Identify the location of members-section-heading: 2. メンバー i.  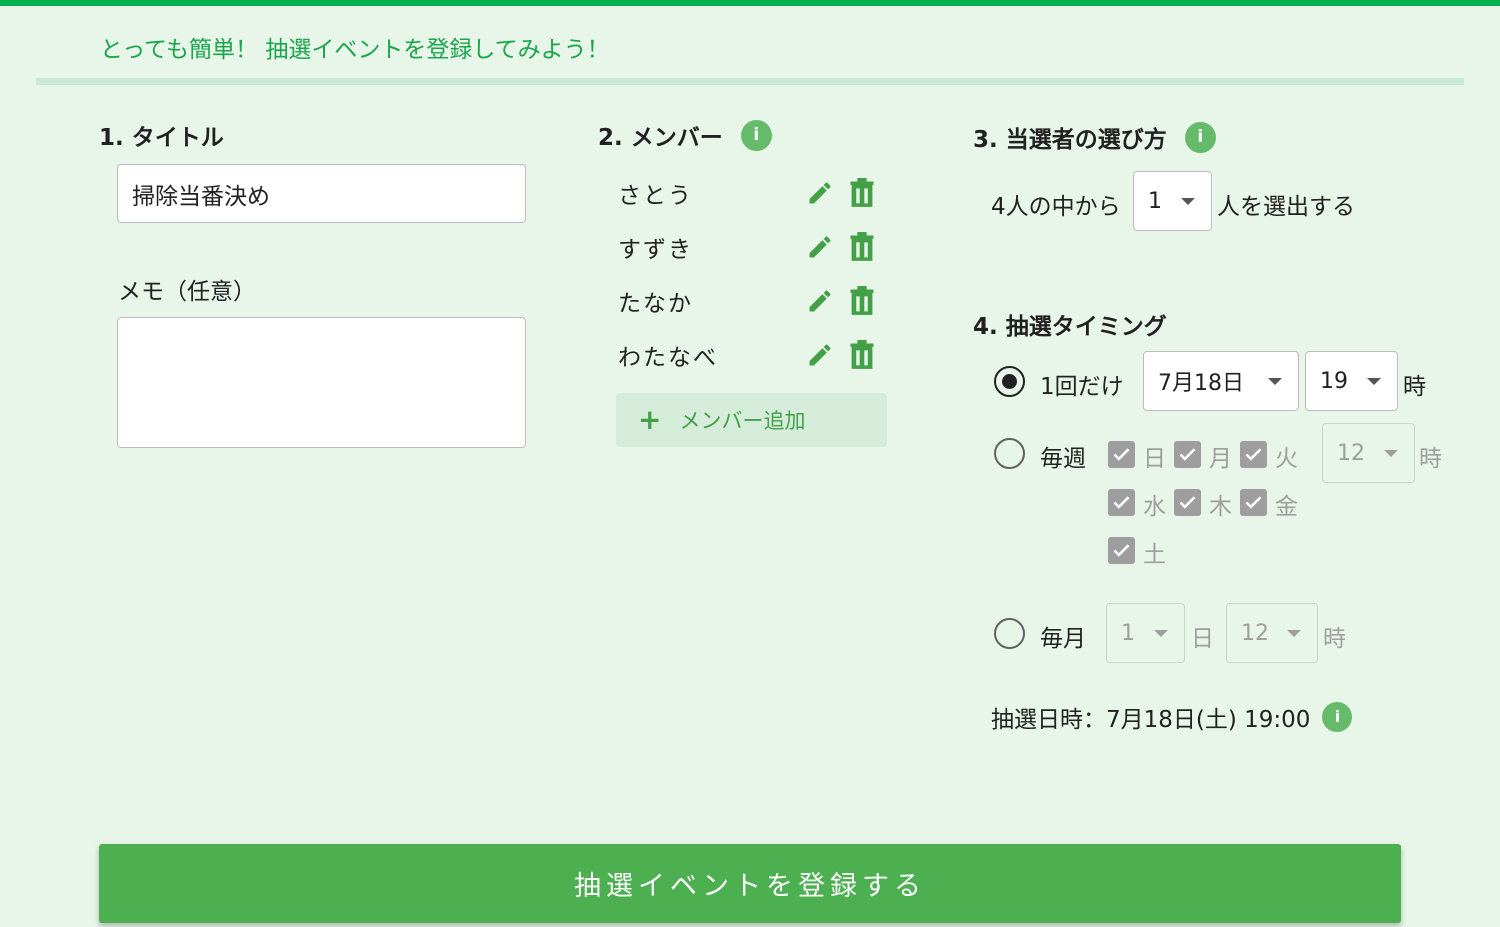
(685, 135).